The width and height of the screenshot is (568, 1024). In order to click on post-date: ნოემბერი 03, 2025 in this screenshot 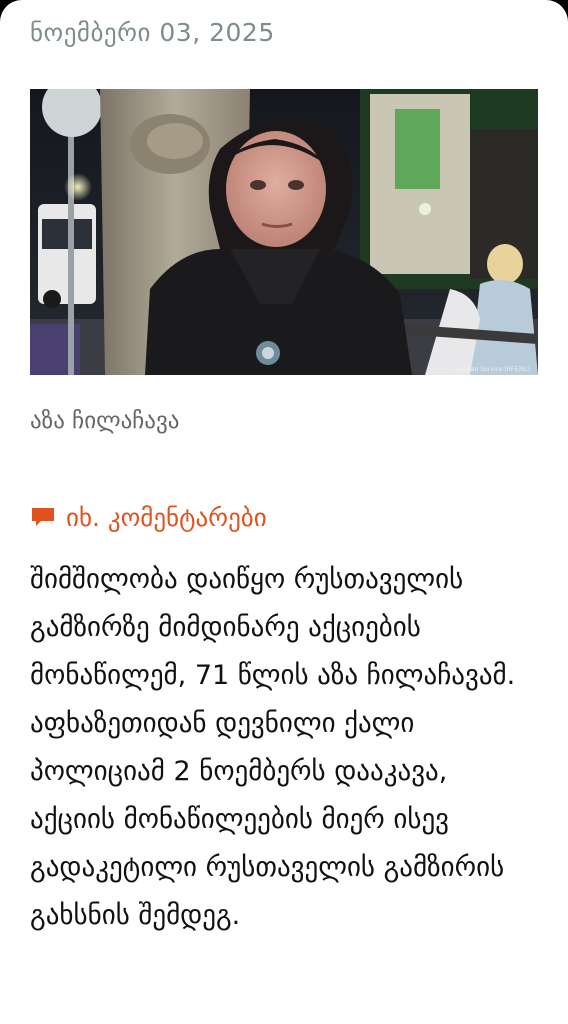, I will do `click(152, 32)`.